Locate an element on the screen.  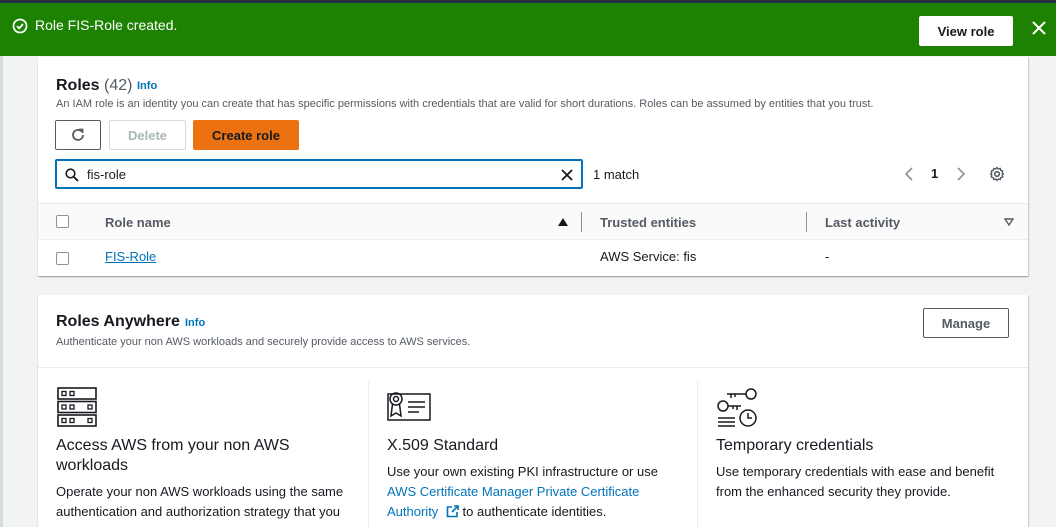
refresh-button is located at coordinates (78, 135).